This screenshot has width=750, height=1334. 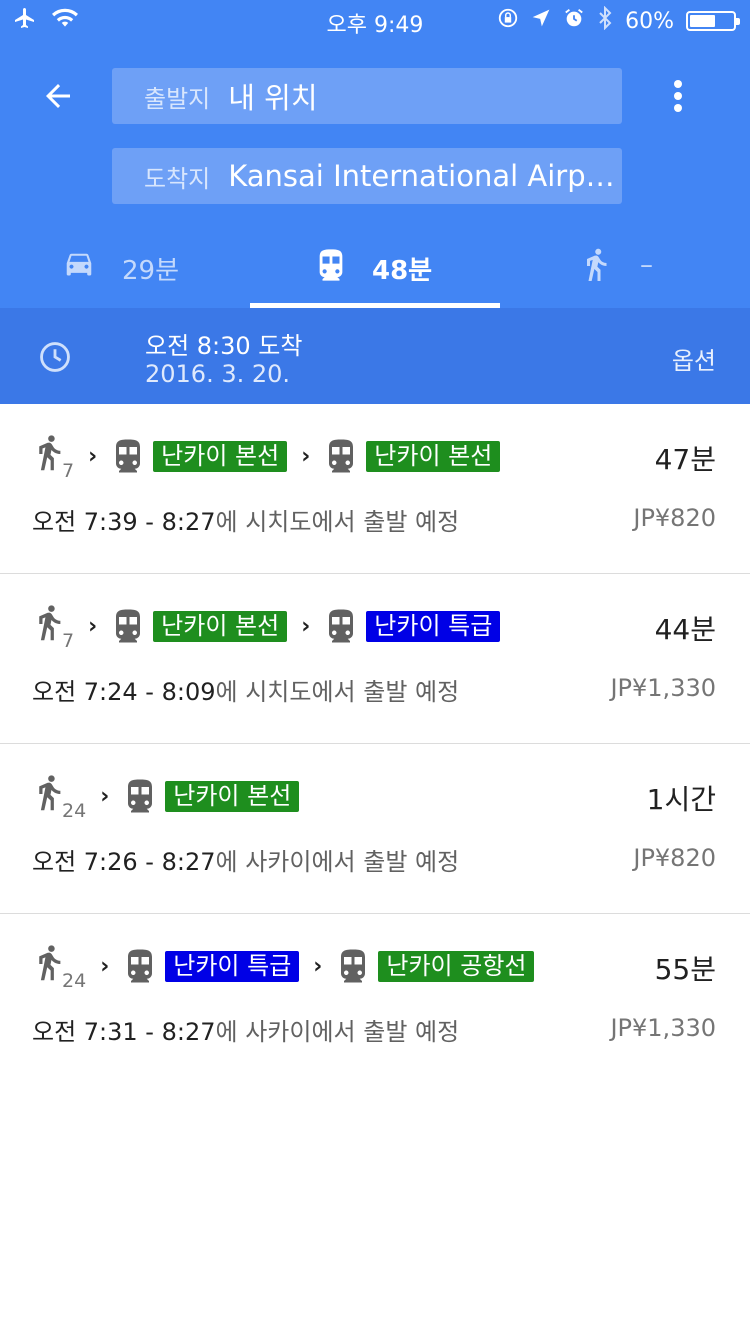 I want to click on route-steps: 24 › 난카이 본선, so click(x=168, y=798).